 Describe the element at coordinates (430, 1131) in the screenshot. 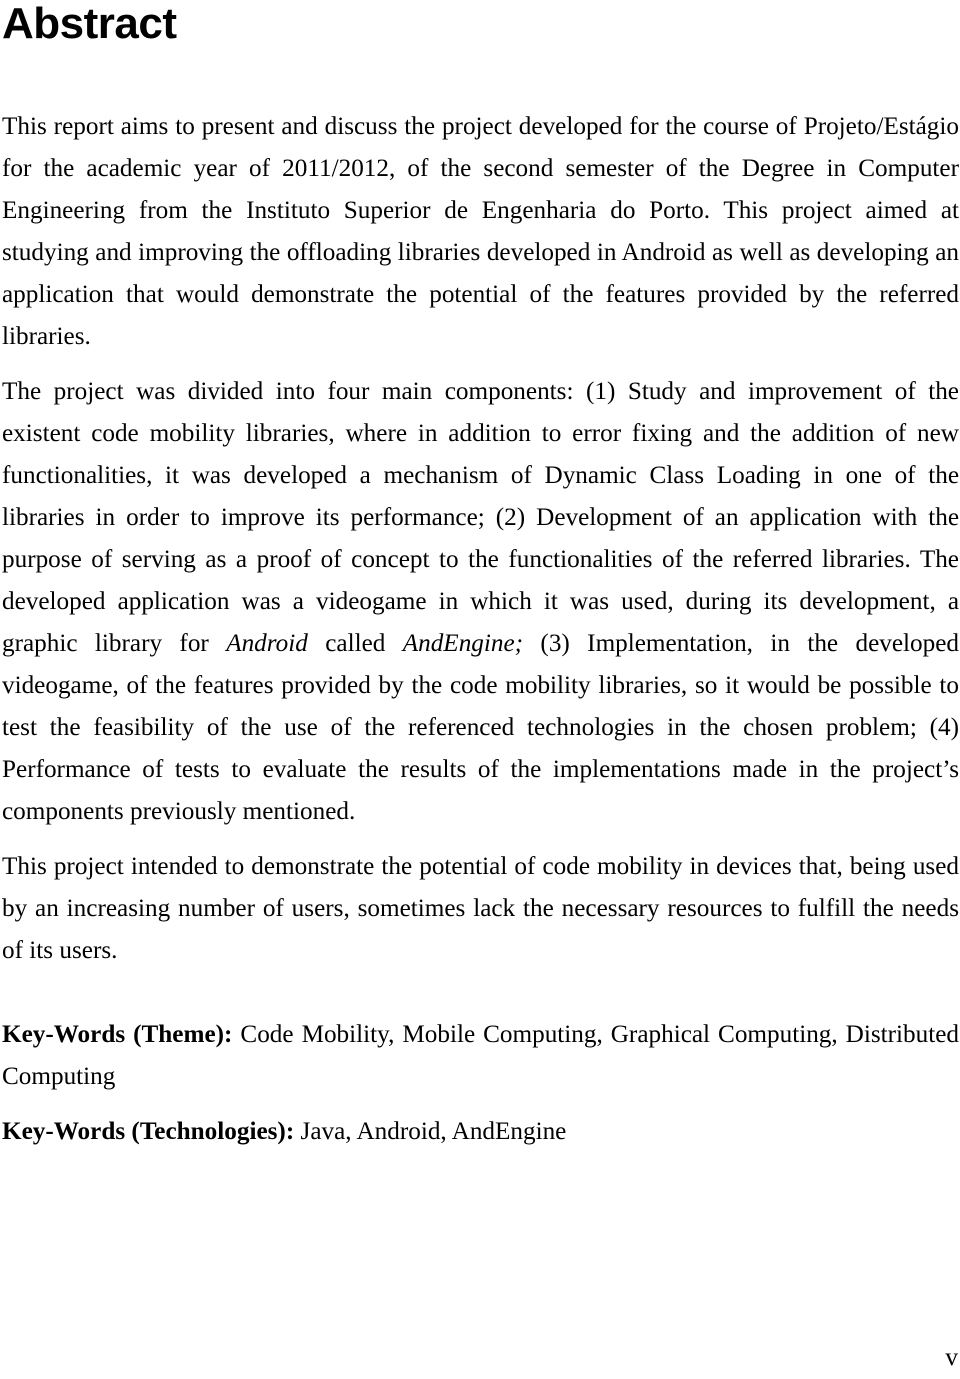

I see `keywords-technologies-value: Java, Android, AndEngine` at that location.